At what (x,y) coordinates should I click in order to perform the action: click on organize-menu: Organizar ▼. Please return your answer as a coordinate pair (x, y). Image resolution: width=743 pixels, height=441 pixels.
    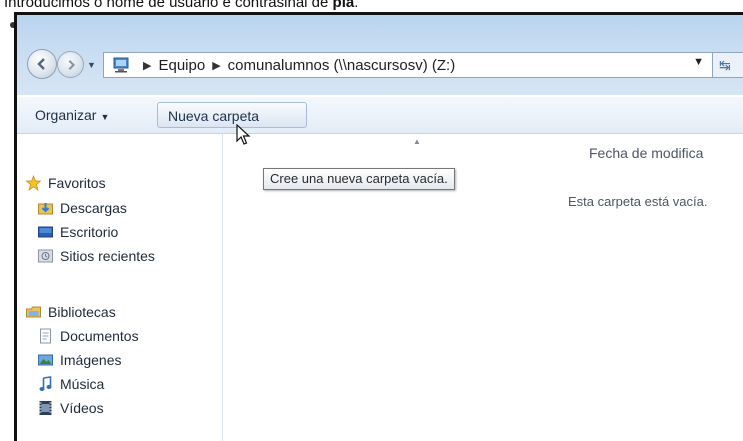
    Looking at the image, I should click on (72, 115).